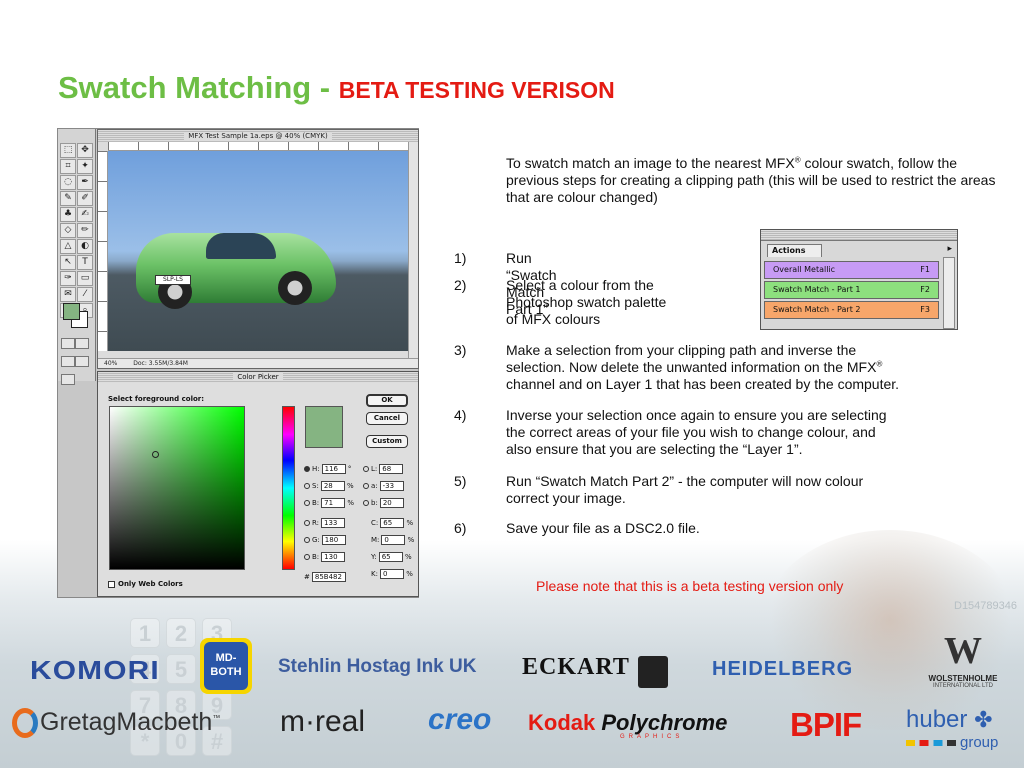 This screenshot has width=1024, height=768. What do you see at coordinates (329, 486) in the screenshot?
I see `saturation-value: S: 28 %` at bounding box center [329, 486].